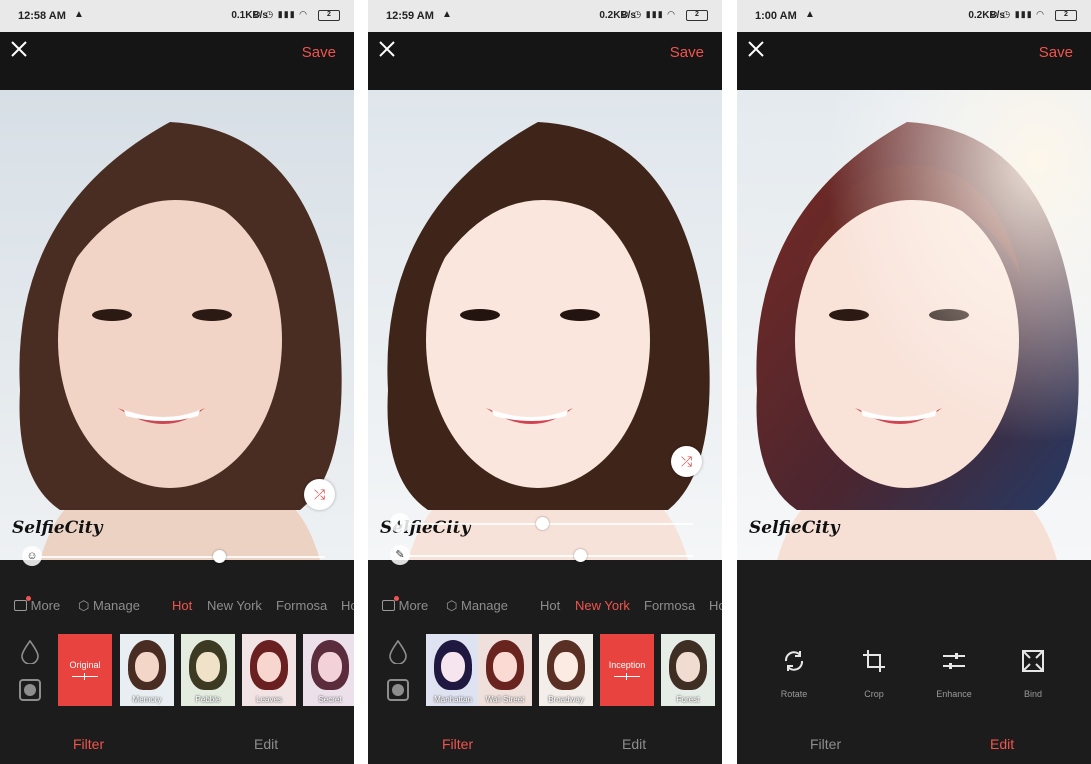 Image resolution: width=1091 pixels, height=764 pixels. Describe the element at coordinates (453, 670) in the screenshot. I see `filter-thumb: Manhattan` at that location.